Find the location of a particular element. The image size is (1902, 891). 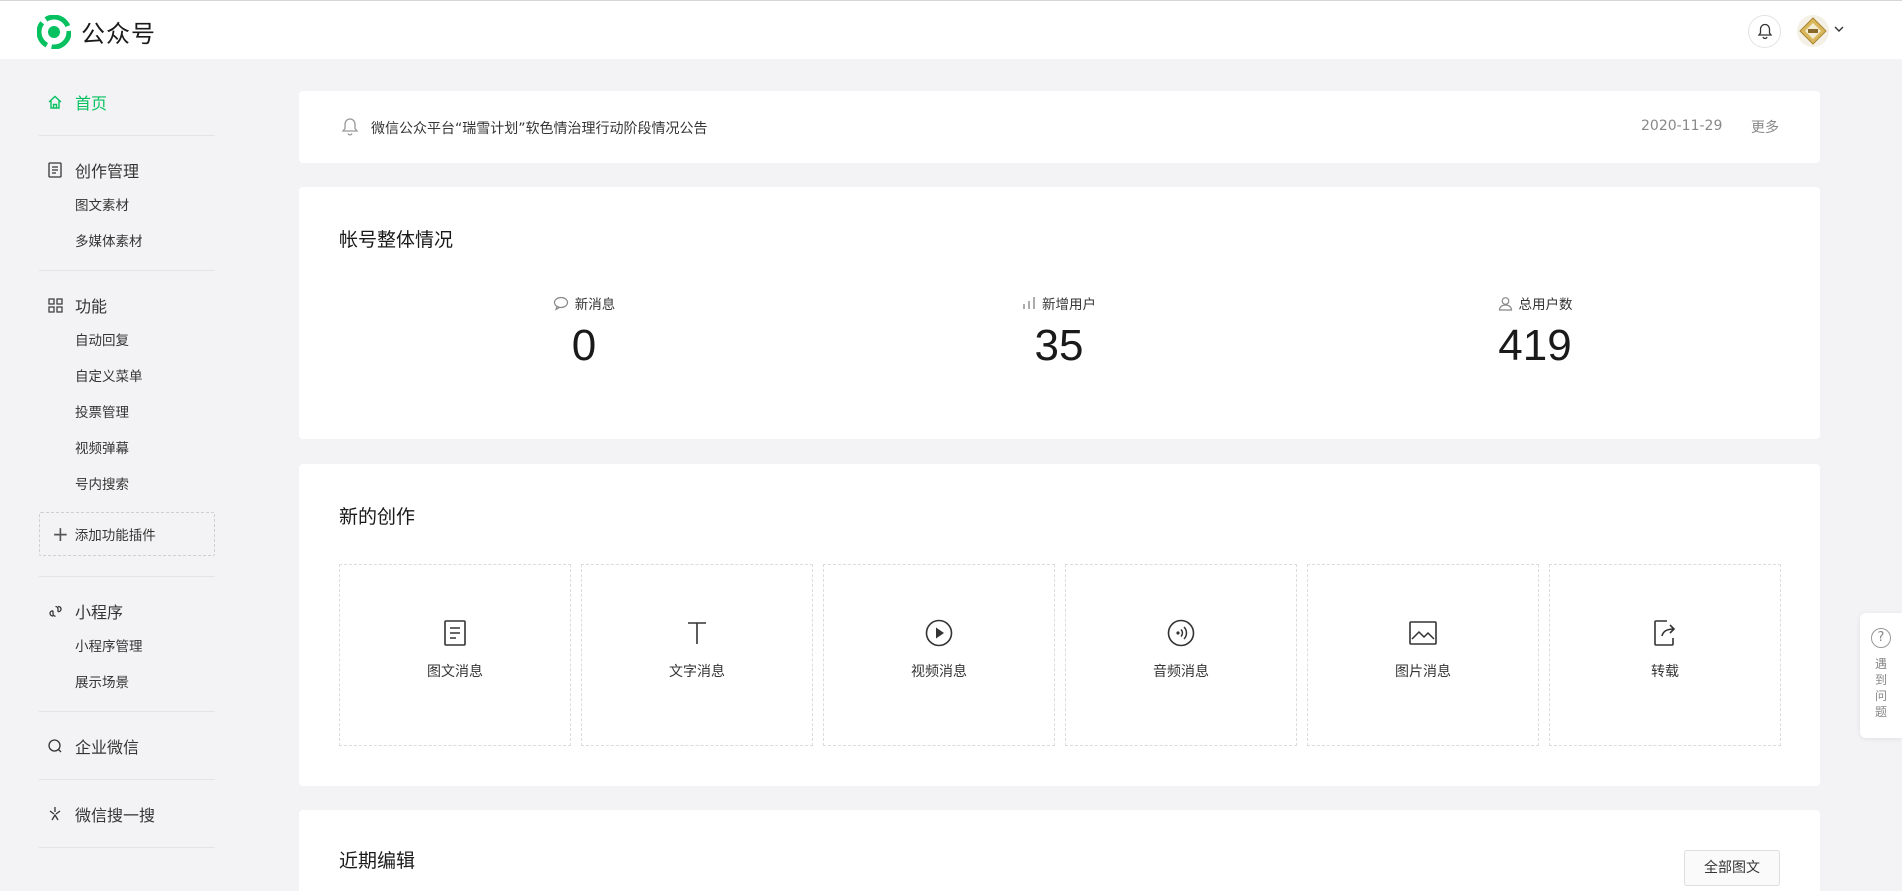

wechat-official-logo-icon is located at coordinates (54, 31).